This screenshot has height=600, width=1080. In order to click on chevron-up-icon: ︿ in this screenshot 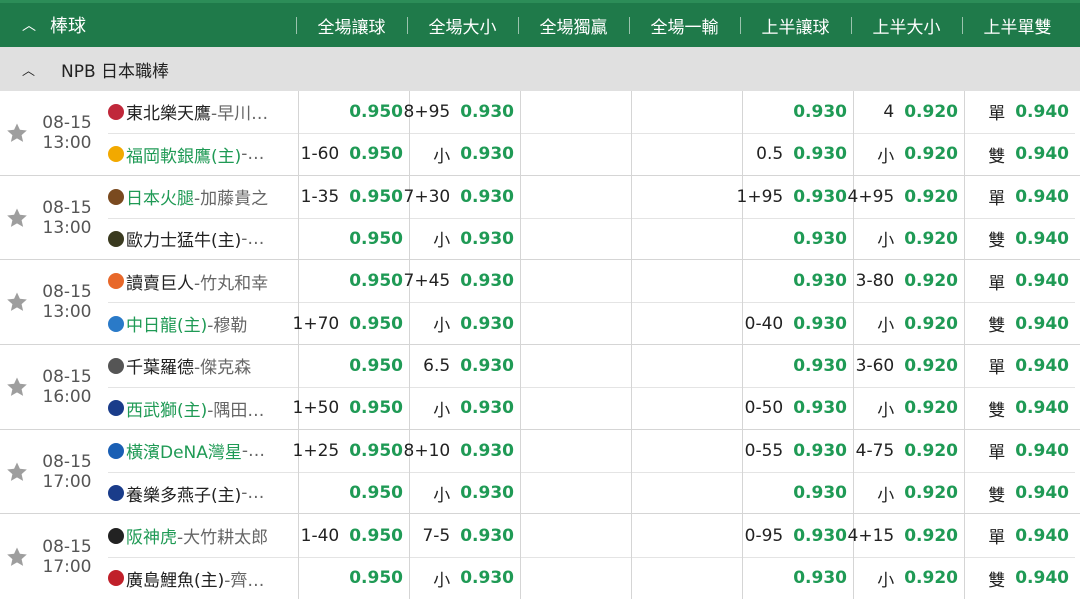, I will do `click(29, 25)`.